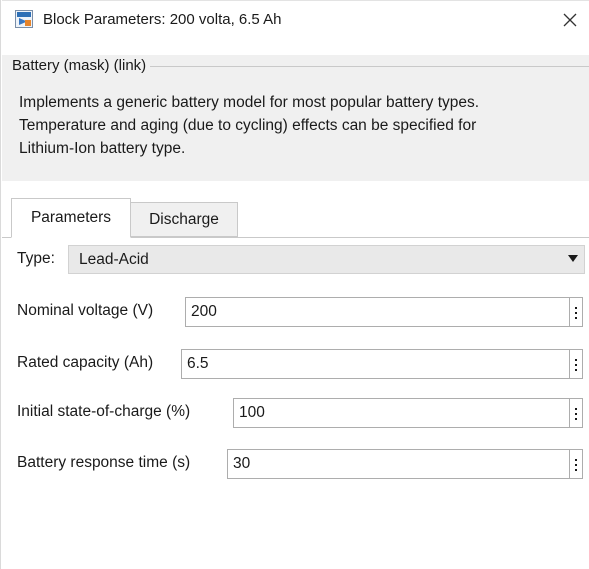 This screenshot has width=589, height=569. I want to click on rated-capacity-label: Rated capacity (Ah), so click(85, 362).